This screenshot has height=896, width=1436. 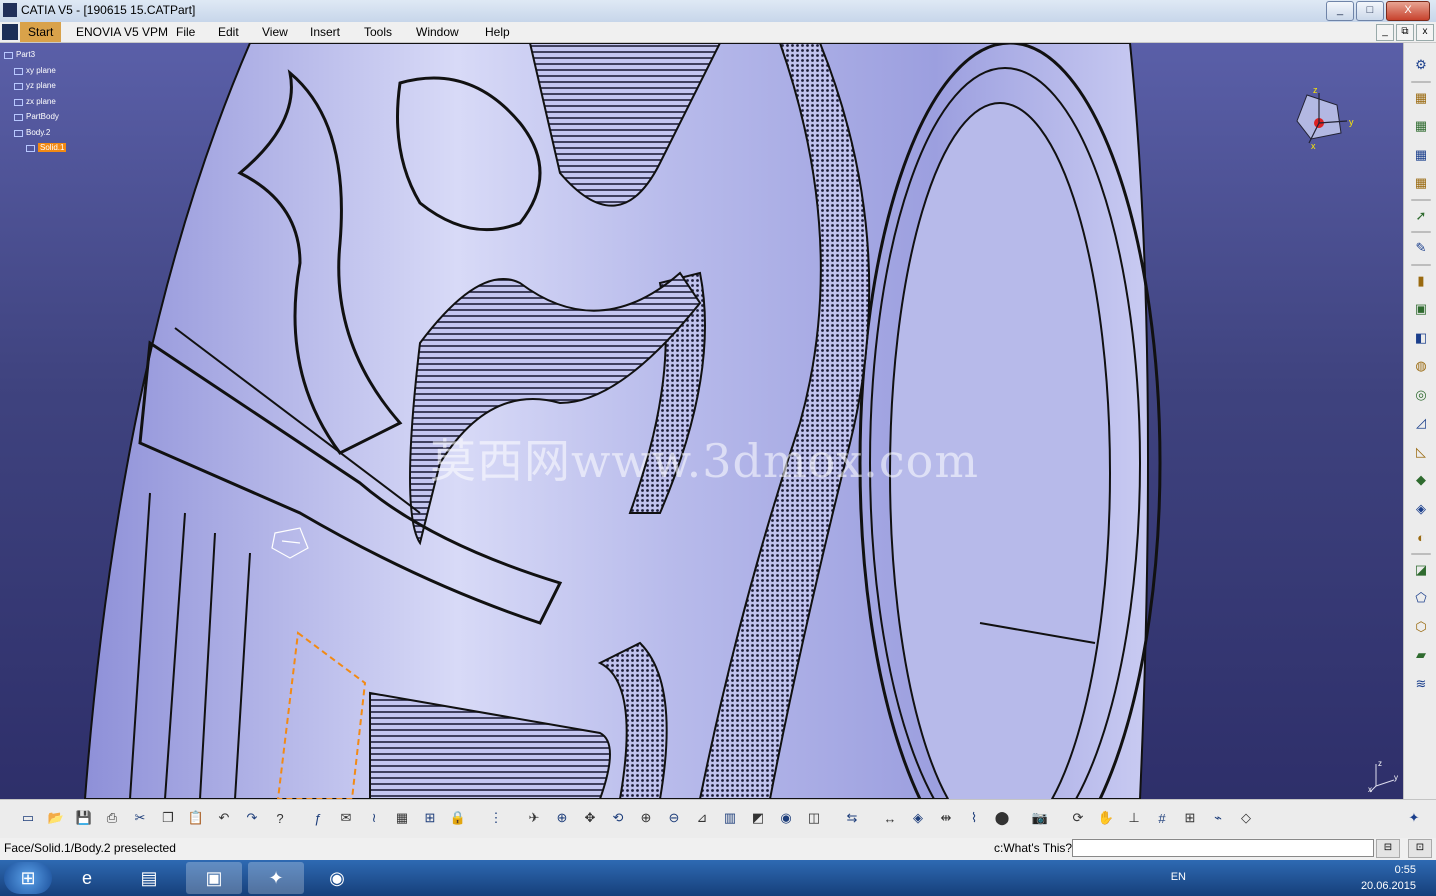 What do you see at coordinates (122, 32) in the screenshot?
I see `menu-enovia-v5-vpm: ENOVIA V5 VPM` at bounding box center [122, 32].